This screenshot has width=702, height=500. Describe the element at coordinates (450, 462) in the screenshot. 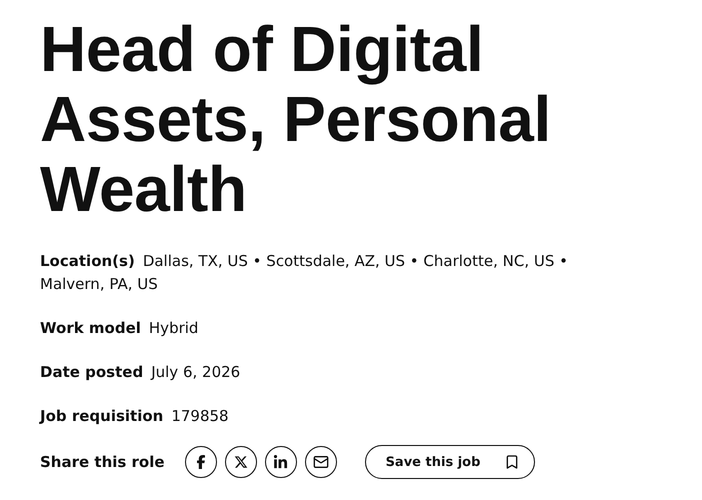

I see `save-job-button: Save this job` at that location.